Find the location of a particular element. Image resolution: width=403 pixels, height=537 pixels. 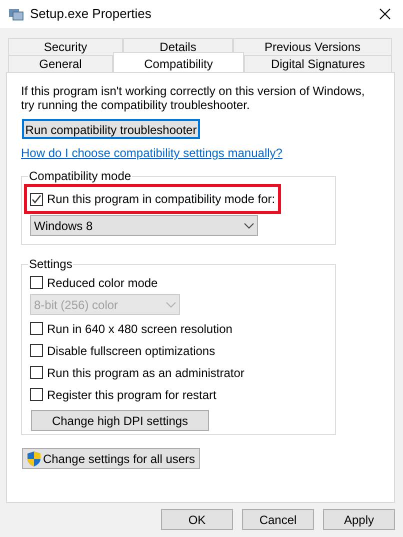

dialog-button: OK is located at coordinates (197, 519).